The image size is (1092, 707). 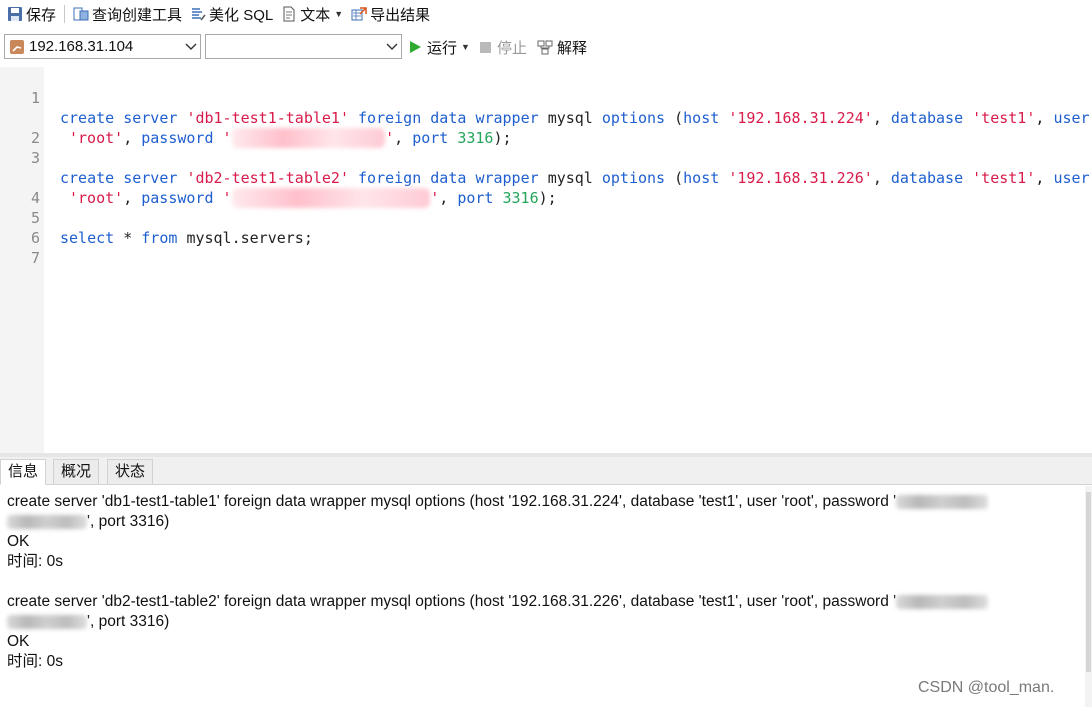 I want to click on connection-select: 192.168.31.104, so click(x=102, y=46).